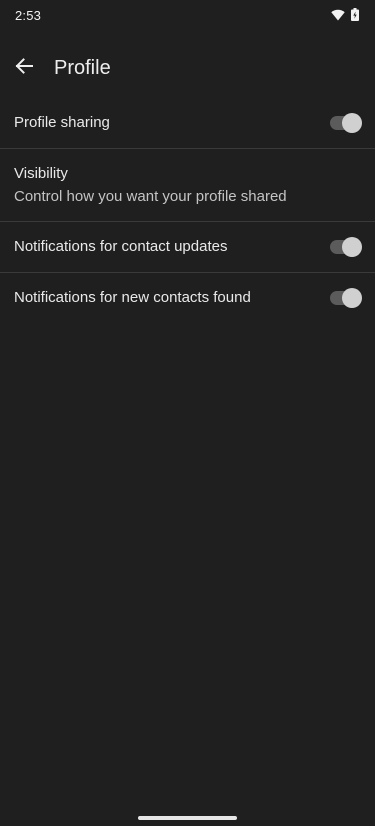 This screenshot has width=375, height=826. I want to click on battery-icon, so click(355, 17).